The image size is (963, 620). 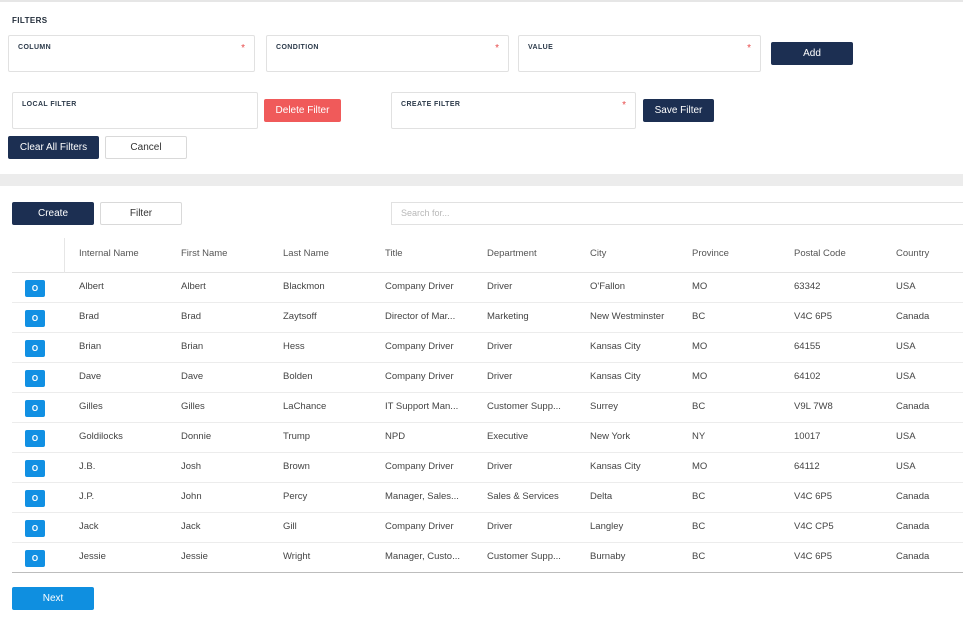 I want to click on cell-first-name: Jack, so click(x=191, y=526).